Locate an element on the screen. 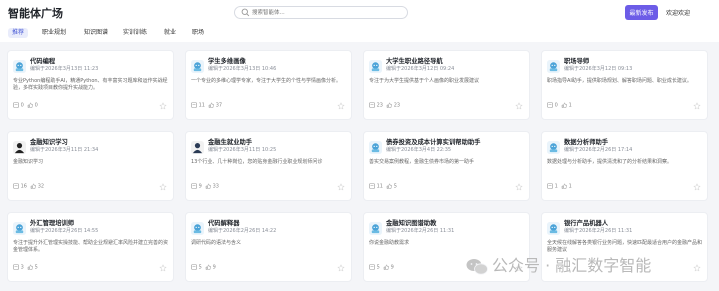 Image resolution: width=719 pixels, height=291 pixels. like-count: 33 is located at coordinates (215, 186).